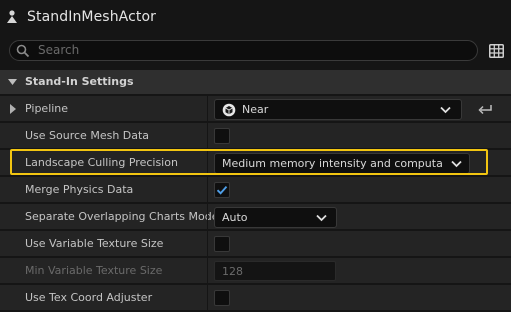 This screenshot has width=511, height=312. Describe the element at coordinates (255, 136) in the screenshot. I see `property-row-use-source-mesh-data: Use Source Mesh Data` at that location.